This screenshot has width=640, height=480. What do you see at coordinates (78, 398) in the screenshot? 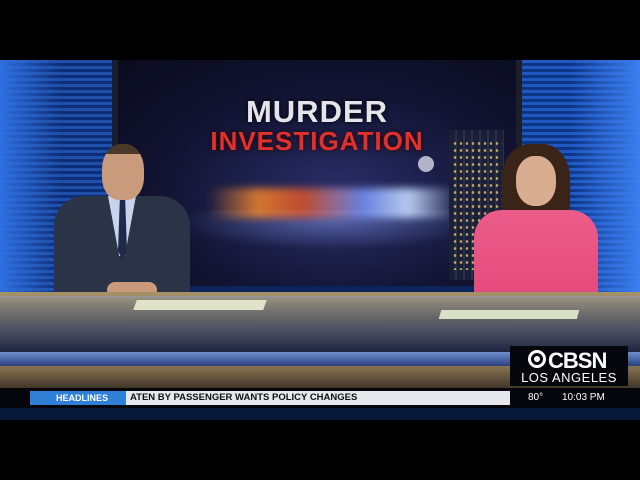
I see `ticker-label: HEADLINES` at bounding box center [78, 398].